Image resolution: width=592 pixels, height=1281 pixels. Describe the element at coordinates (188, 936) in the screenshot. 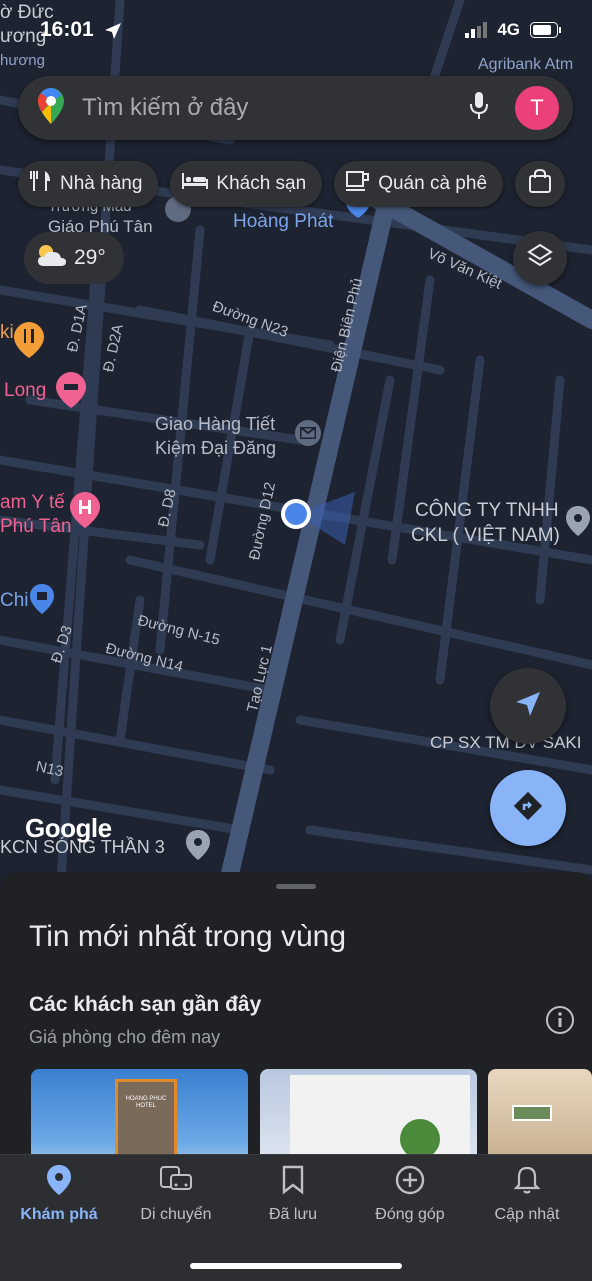

I see `sheet-title: Tin mới nhất trong vùng` at that location.